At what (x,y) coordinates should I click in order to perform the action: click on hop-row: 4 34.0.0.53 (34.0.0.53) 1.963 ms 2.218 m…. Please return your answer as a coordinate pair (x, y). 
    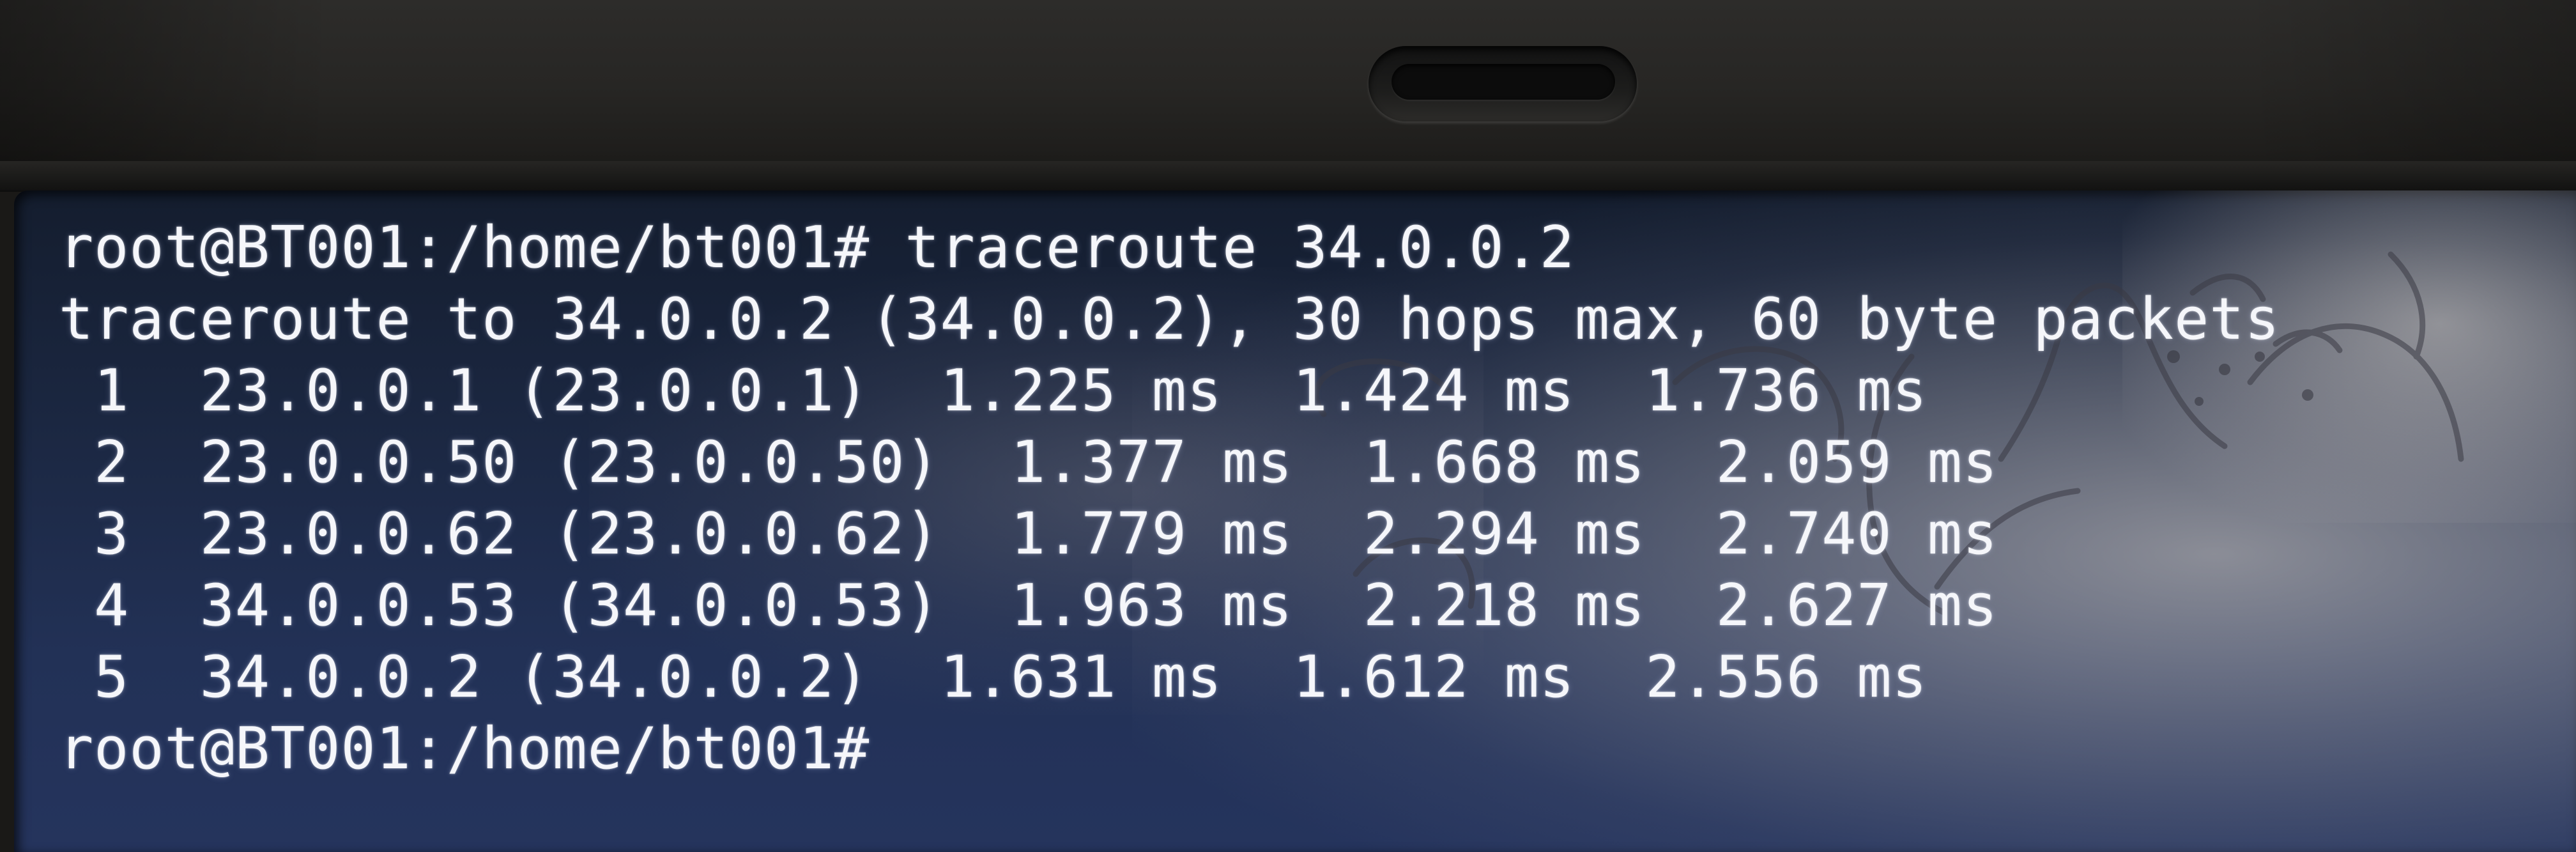
    Looking at the image, I should click on (1028, 606).